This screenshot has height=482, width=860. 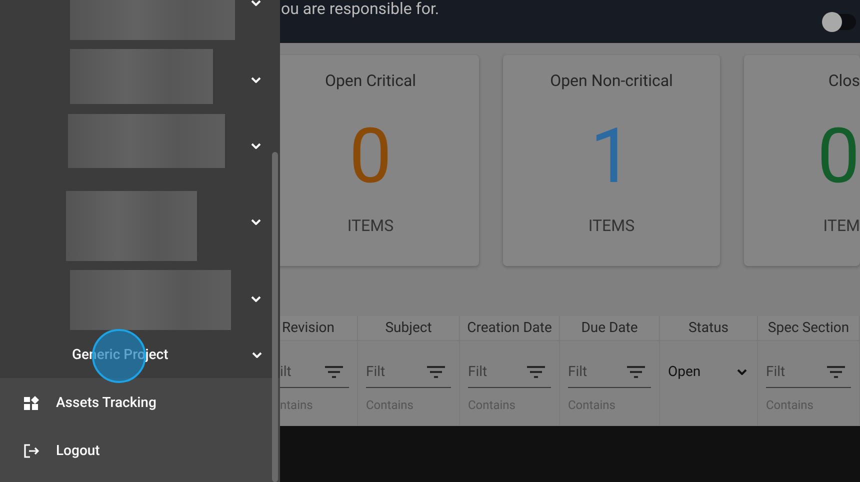 What do you see at coordinates (140, 403) in the screenshot?
I see `nav-link: Assets Tracking` at bounding box center [140, 403].